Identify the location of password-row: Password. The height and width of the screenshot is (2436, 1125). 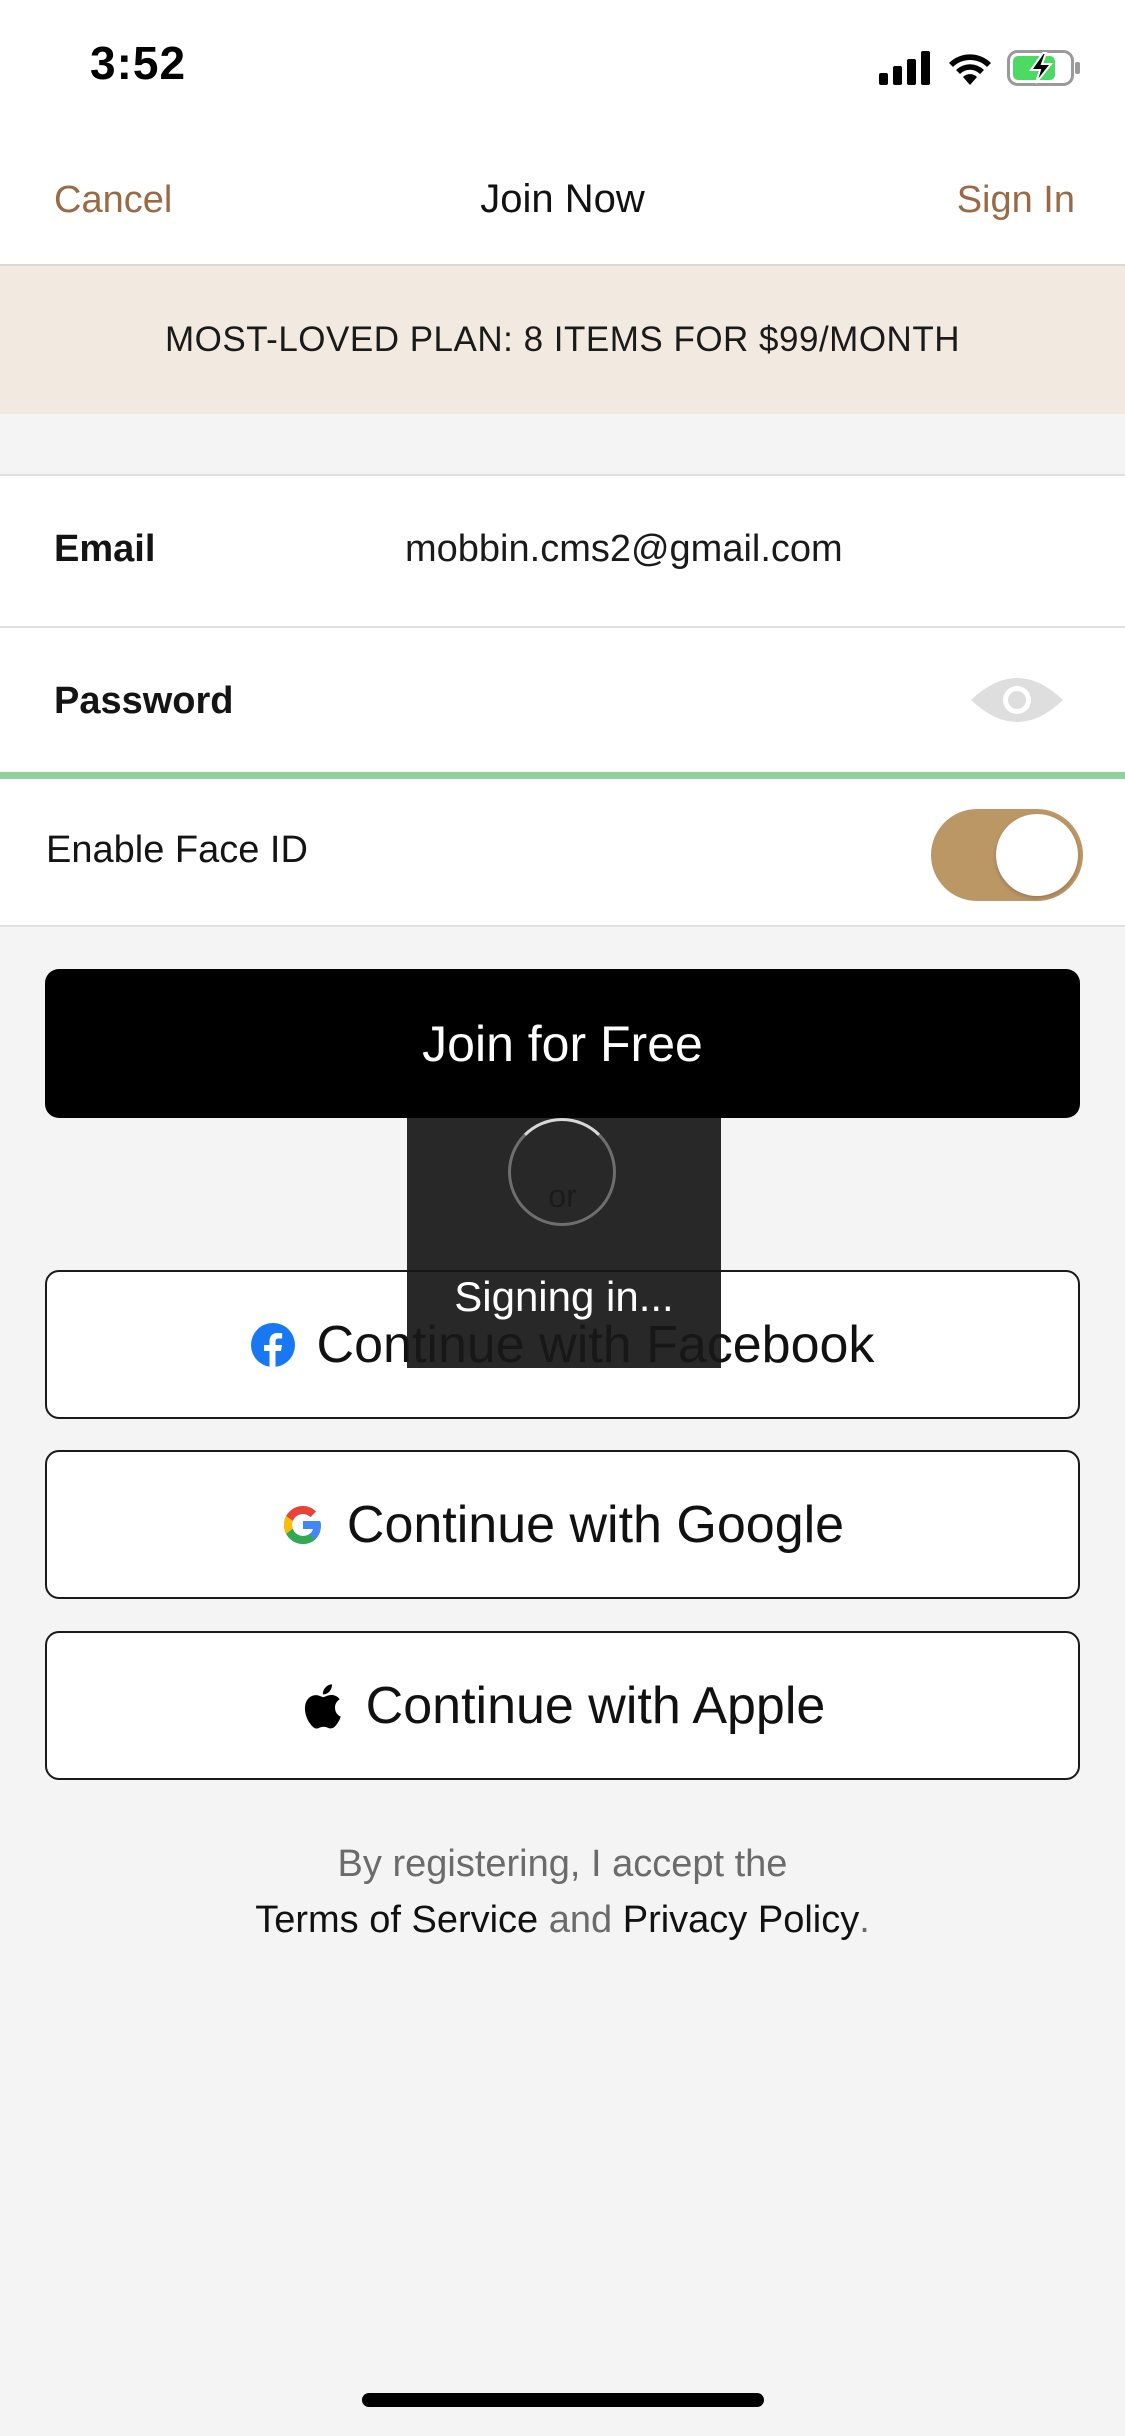
(562, 703).